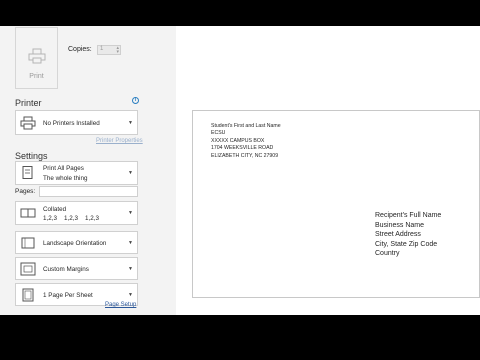 This screenshot has height=360, width=480. Describe the element at coordinates (242, 148) in the screenshot. I see `return-address-line: 1704 WEEKSVILLE ROAD` at that location.